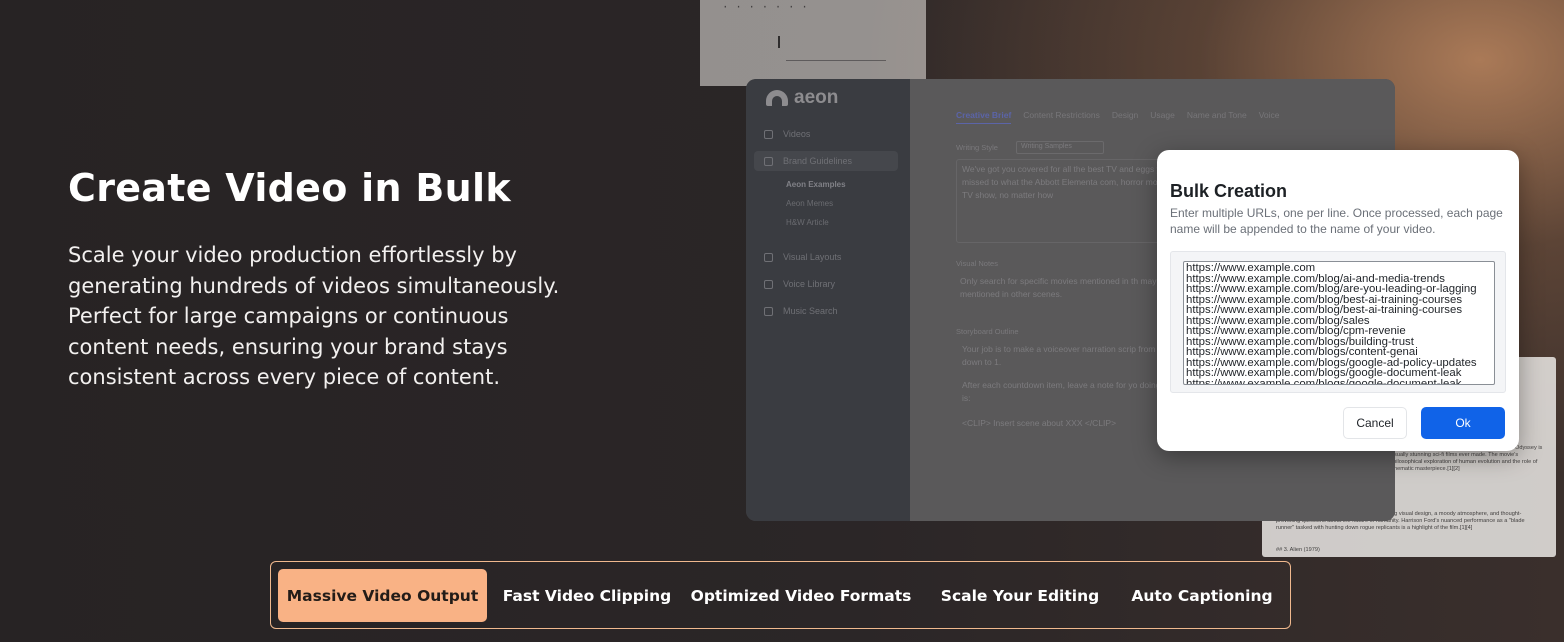  Describe the element at coordinates (807, 222) in the screenshot. I see `sidebar-subitem-hw-article: H&W Article` at that location.